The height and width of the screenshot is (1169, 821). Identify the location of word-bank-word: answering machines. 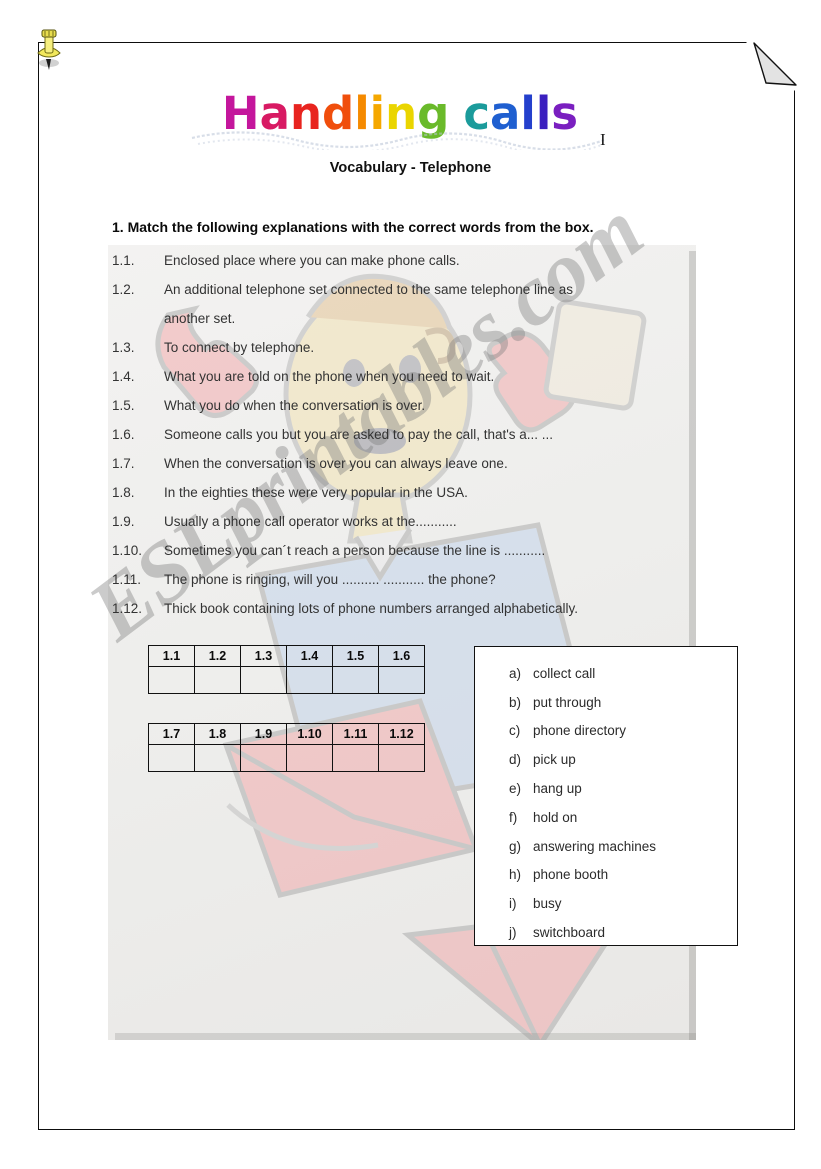
(595, 846).